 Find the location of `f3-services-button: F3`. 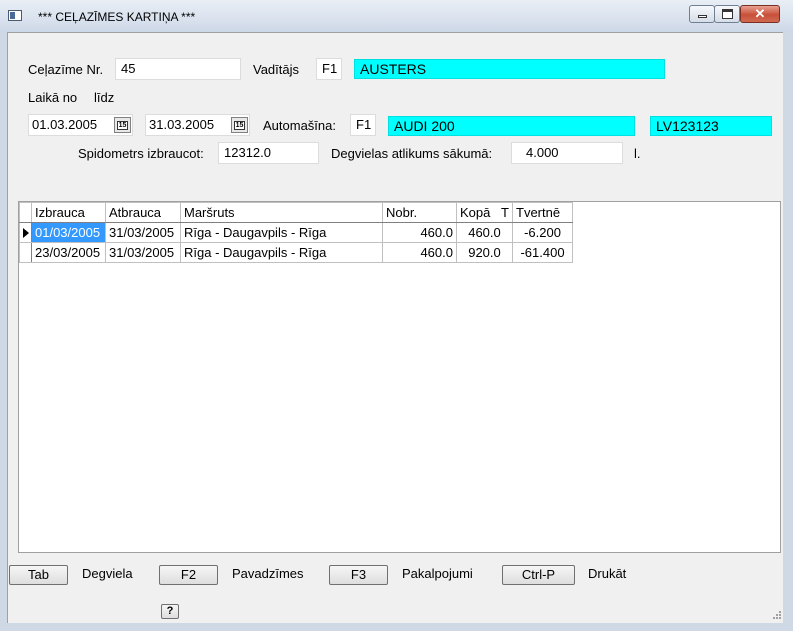

f3-services-button: F3 is located at coordinates (358, 575).